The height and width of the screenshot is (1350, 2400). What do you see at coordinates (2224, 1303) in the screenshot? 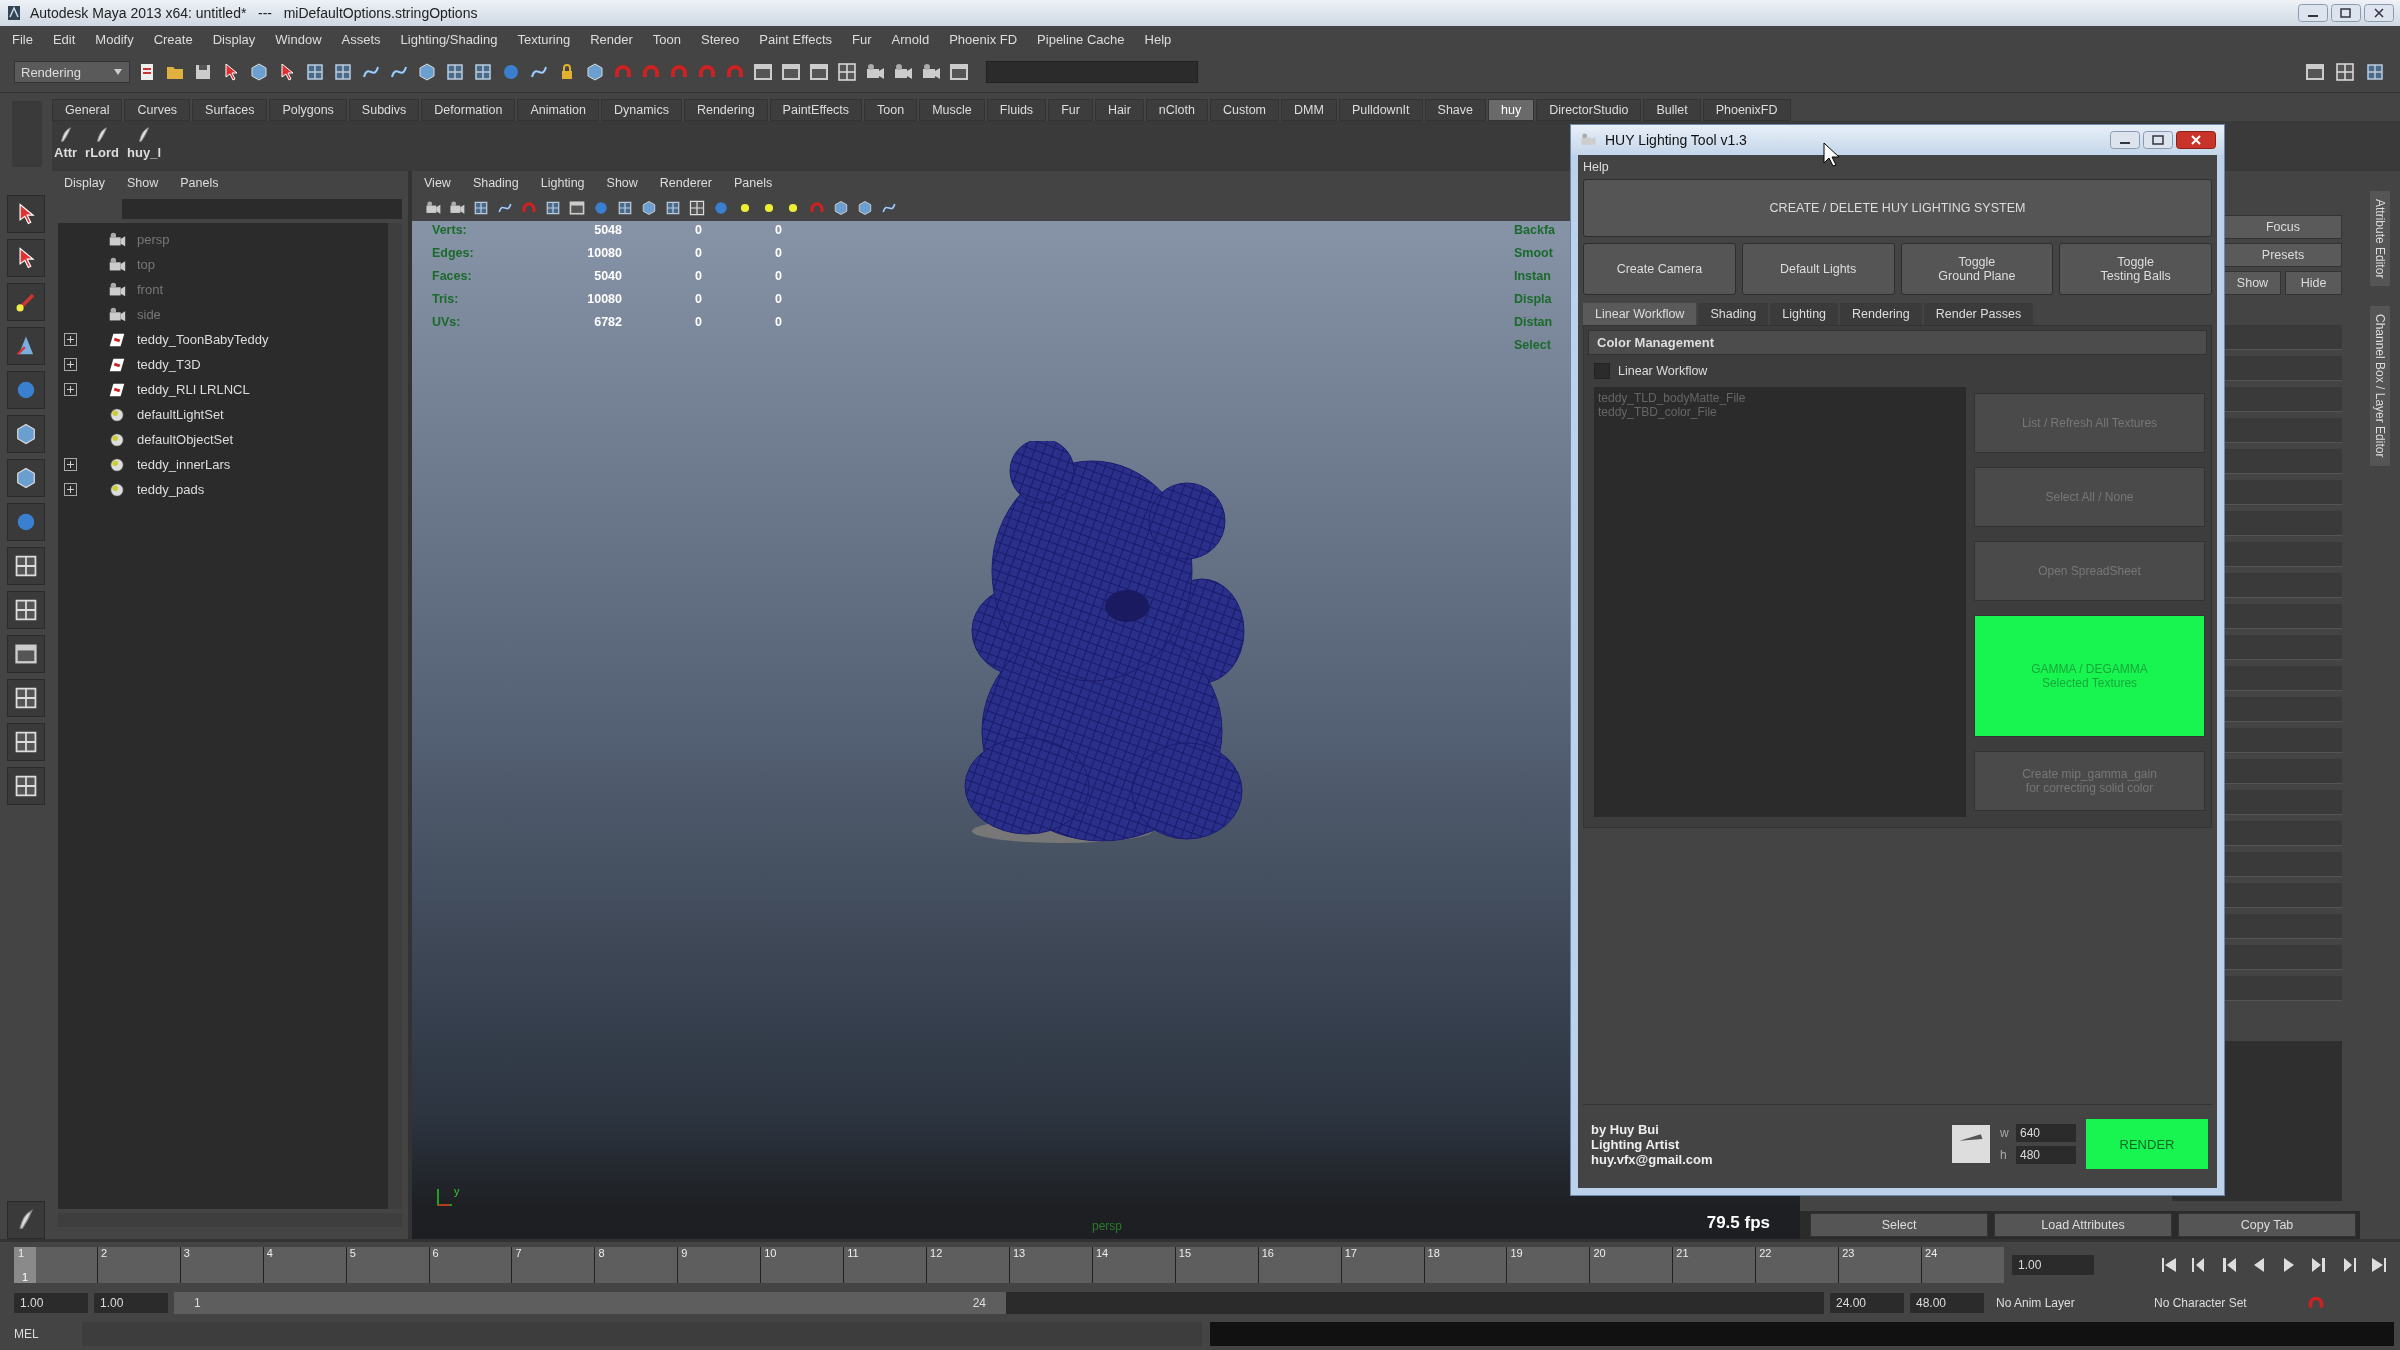
I see `character-set-dropdown: No Character Set` at bounding box center [2224, 1303].